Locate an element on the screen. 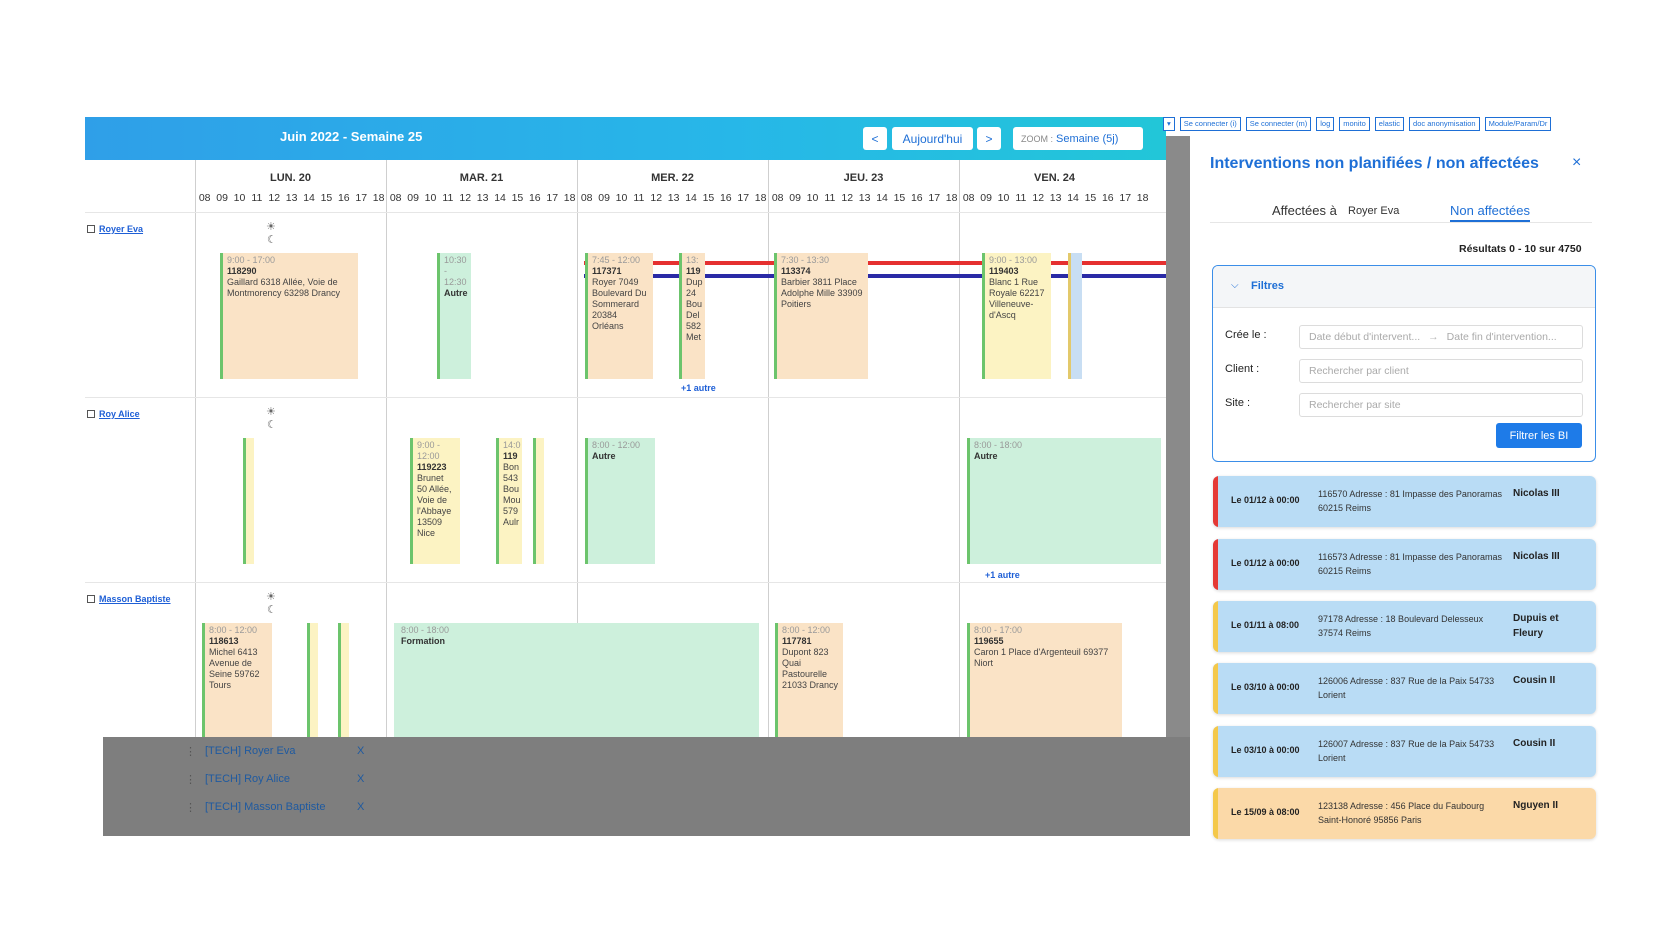 This screenshot has width=1680, height=945. prev-week-button: < is located at coordinates (875, 138).